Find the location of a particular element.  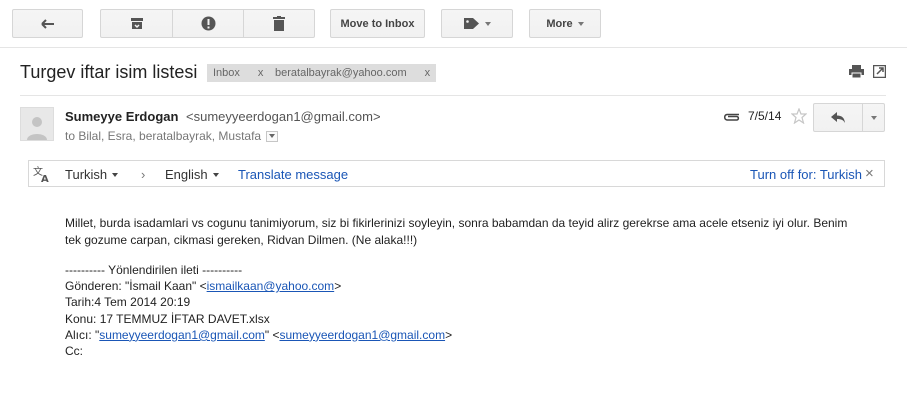

translate-message-link: Translate message is located at coordinates (293, 174).